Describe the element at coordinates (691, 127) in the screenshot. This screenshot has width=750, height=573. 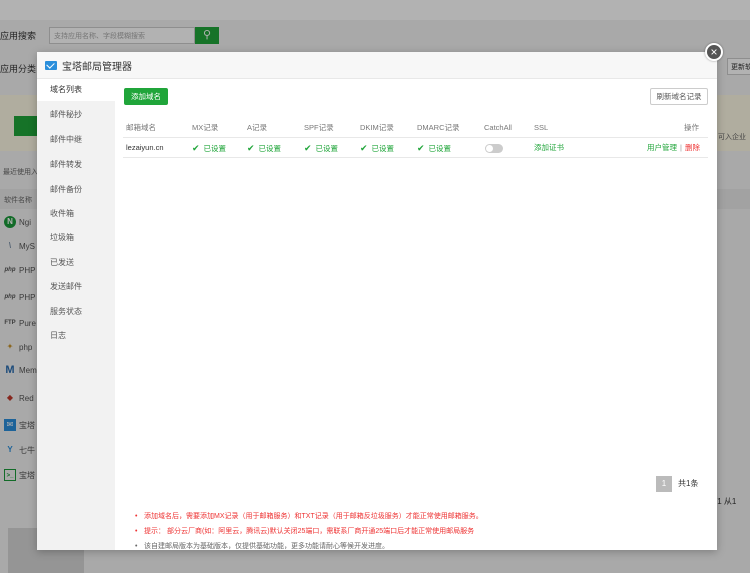
I see `col-actions: 操作` at that location.